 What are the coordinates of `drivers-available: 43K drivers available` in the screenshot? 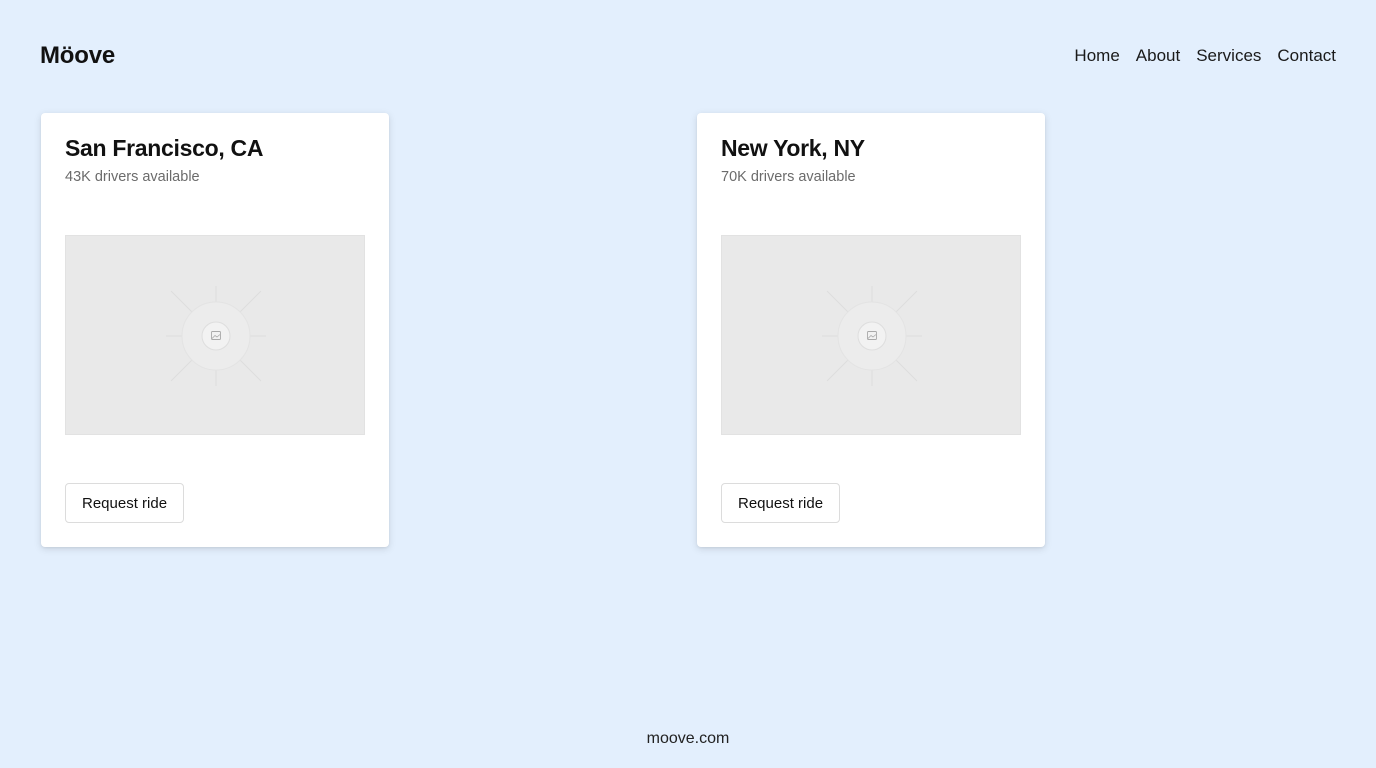 It's located at (132, 177).